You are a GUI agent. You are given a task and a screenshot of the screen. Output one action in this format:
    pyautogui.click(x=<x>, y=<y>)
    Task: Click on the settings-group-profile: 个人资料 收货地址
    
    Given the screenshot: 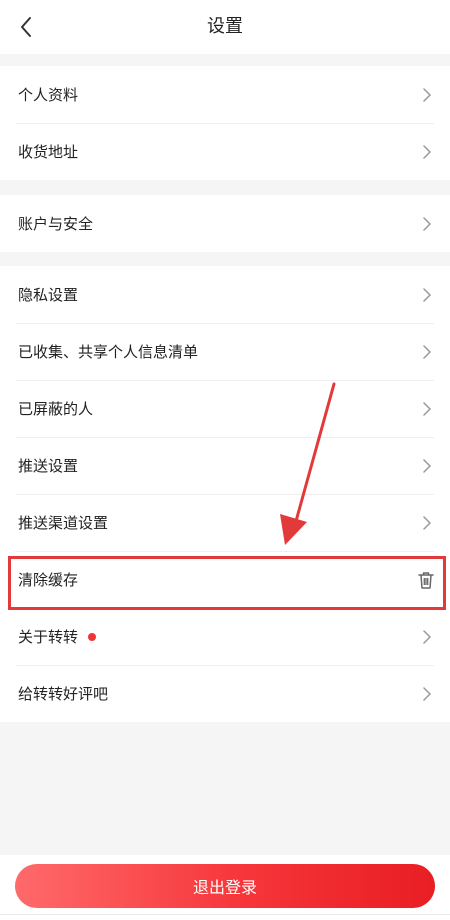 What is the action you would take?
    pyautogui.click(x=225, y=123)
    